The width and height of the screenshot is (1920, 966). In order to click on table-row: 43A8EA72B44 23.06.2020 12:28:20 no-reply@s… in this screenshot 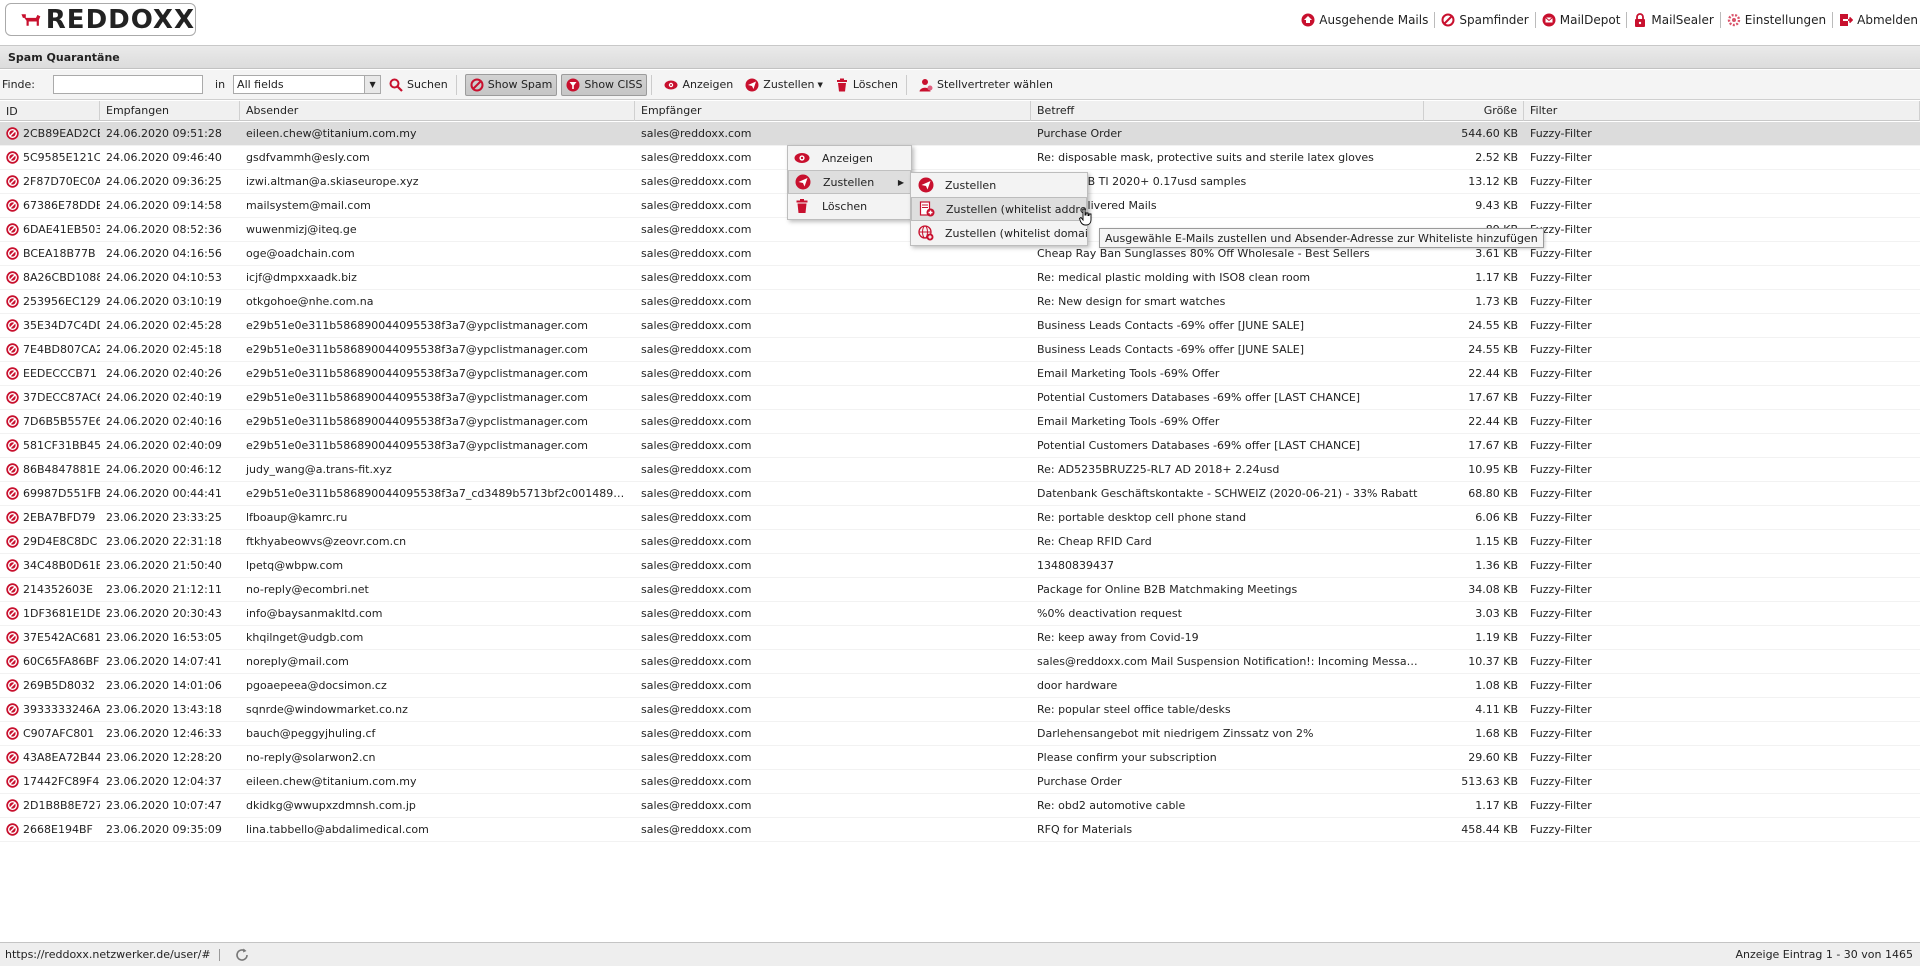, I will do `click(960, 758)`.